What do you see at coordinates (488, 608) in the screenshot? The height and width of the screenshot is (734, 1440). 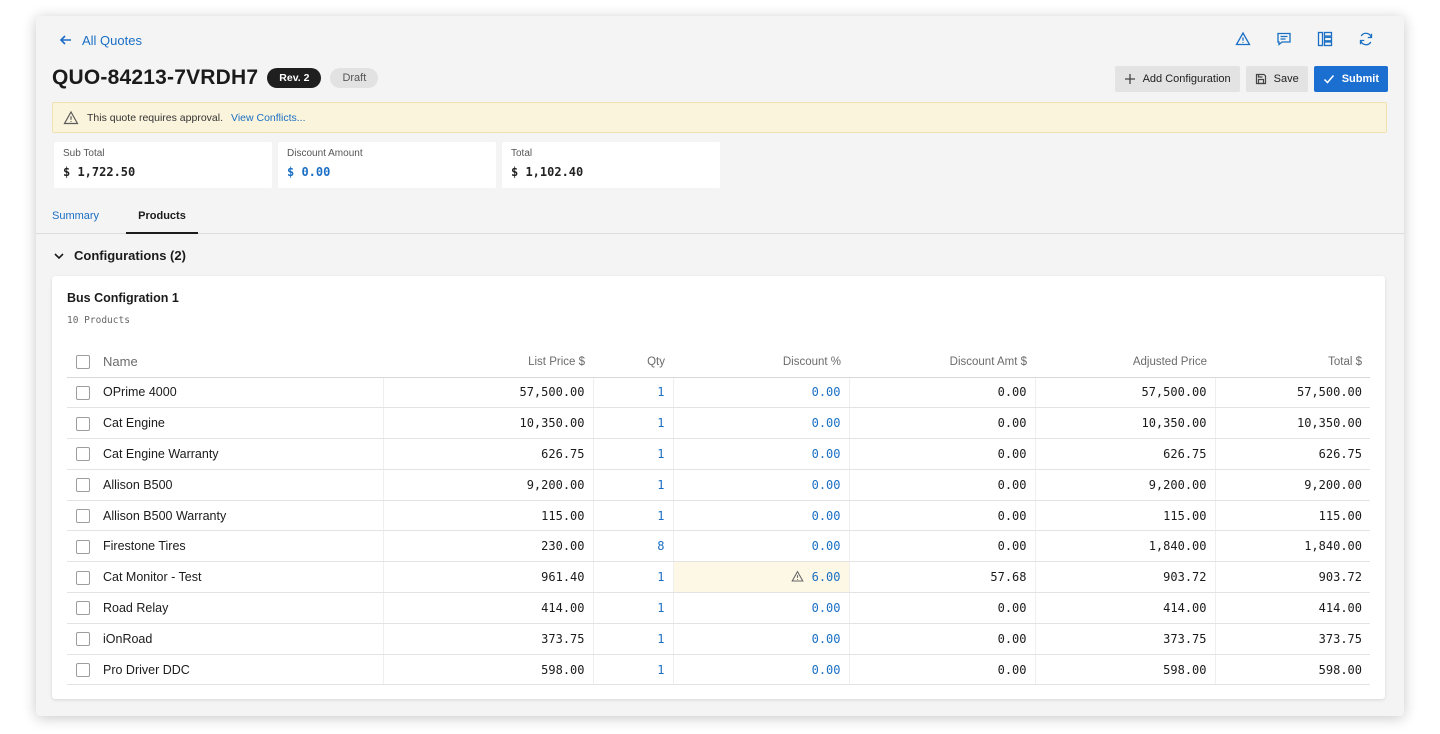 I see `list-price: 414.00` at bounding box center [488, 608].